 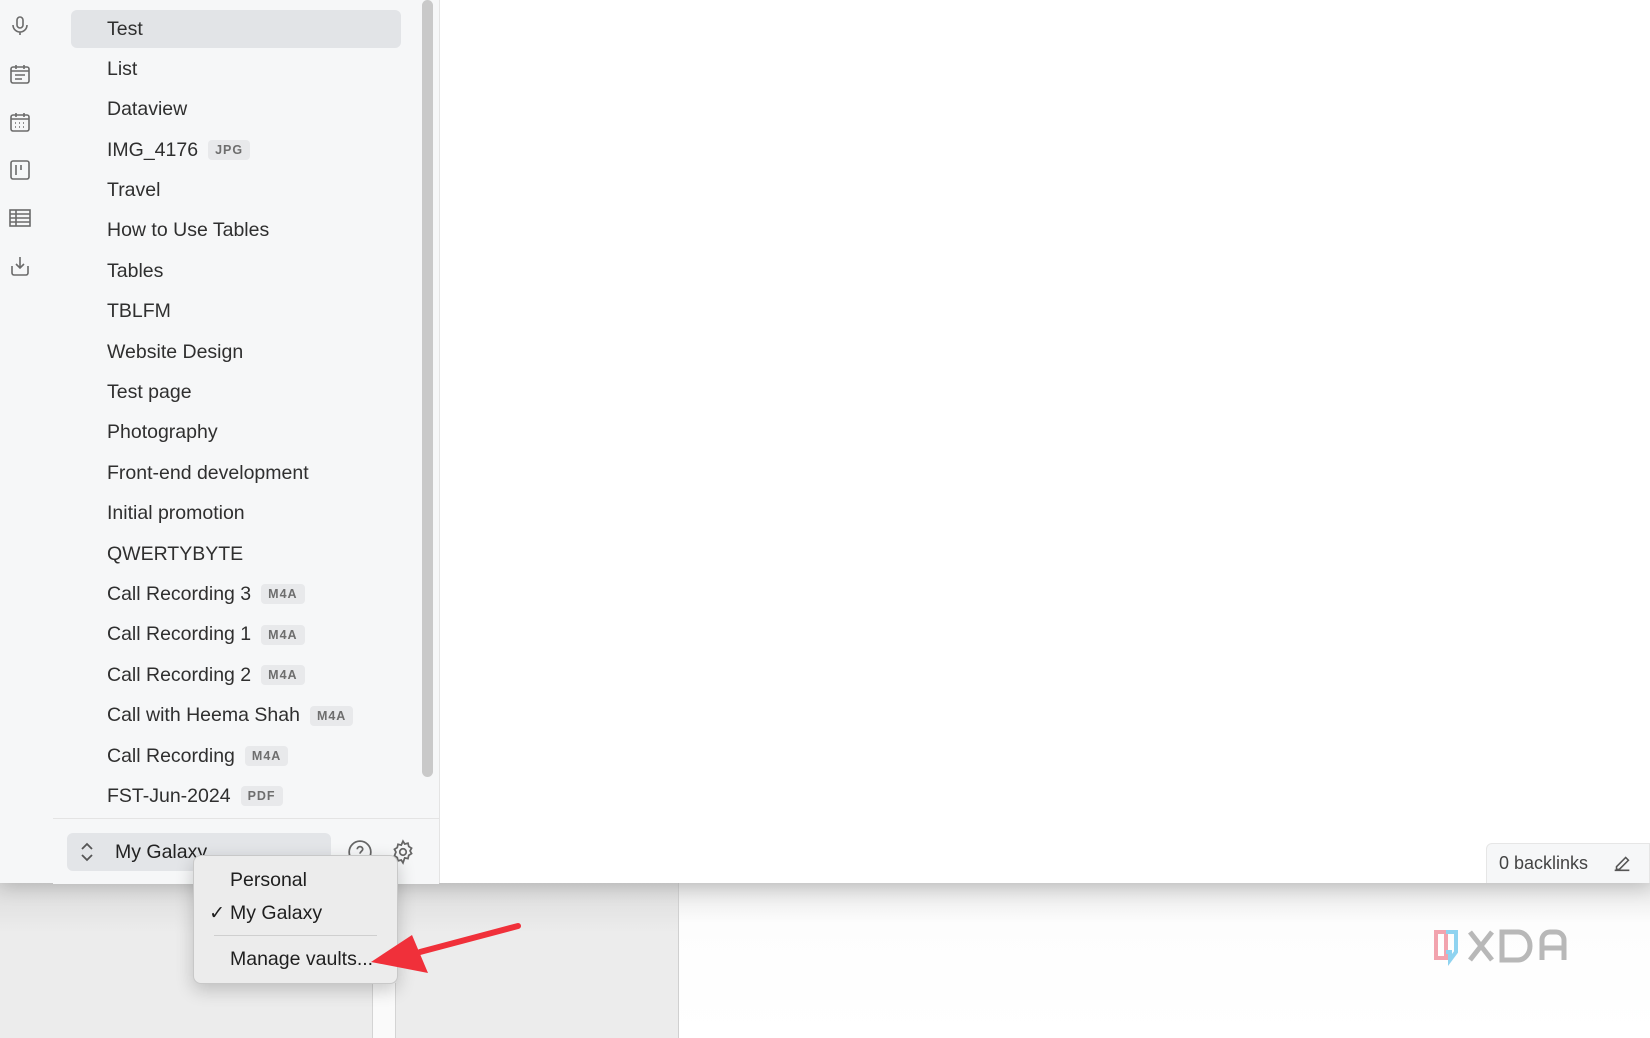 I want to click on file-name: Test, so click(x=125, y=28).